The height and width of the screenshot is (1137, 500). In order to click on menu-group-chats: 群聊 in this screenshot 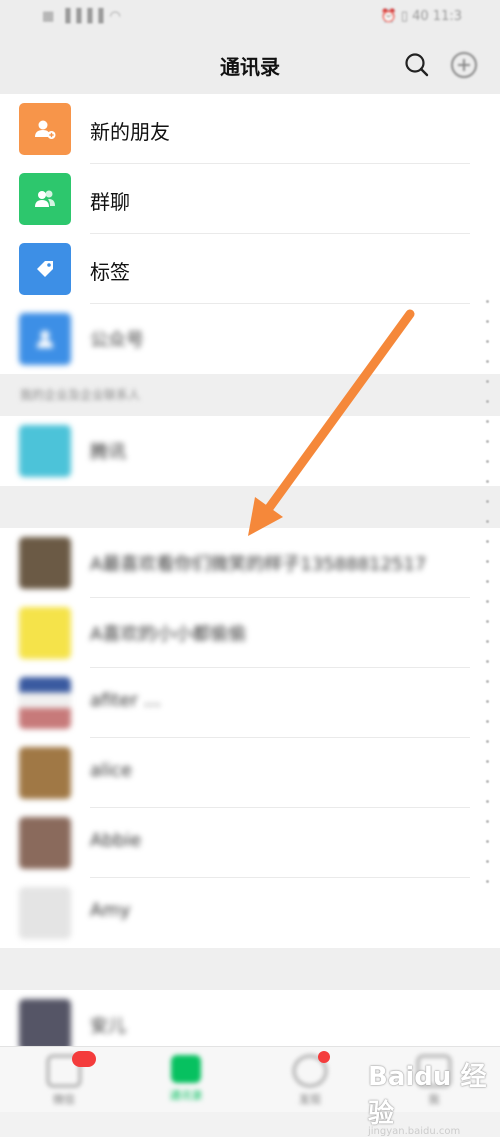, I will do `click(250, 199)`.